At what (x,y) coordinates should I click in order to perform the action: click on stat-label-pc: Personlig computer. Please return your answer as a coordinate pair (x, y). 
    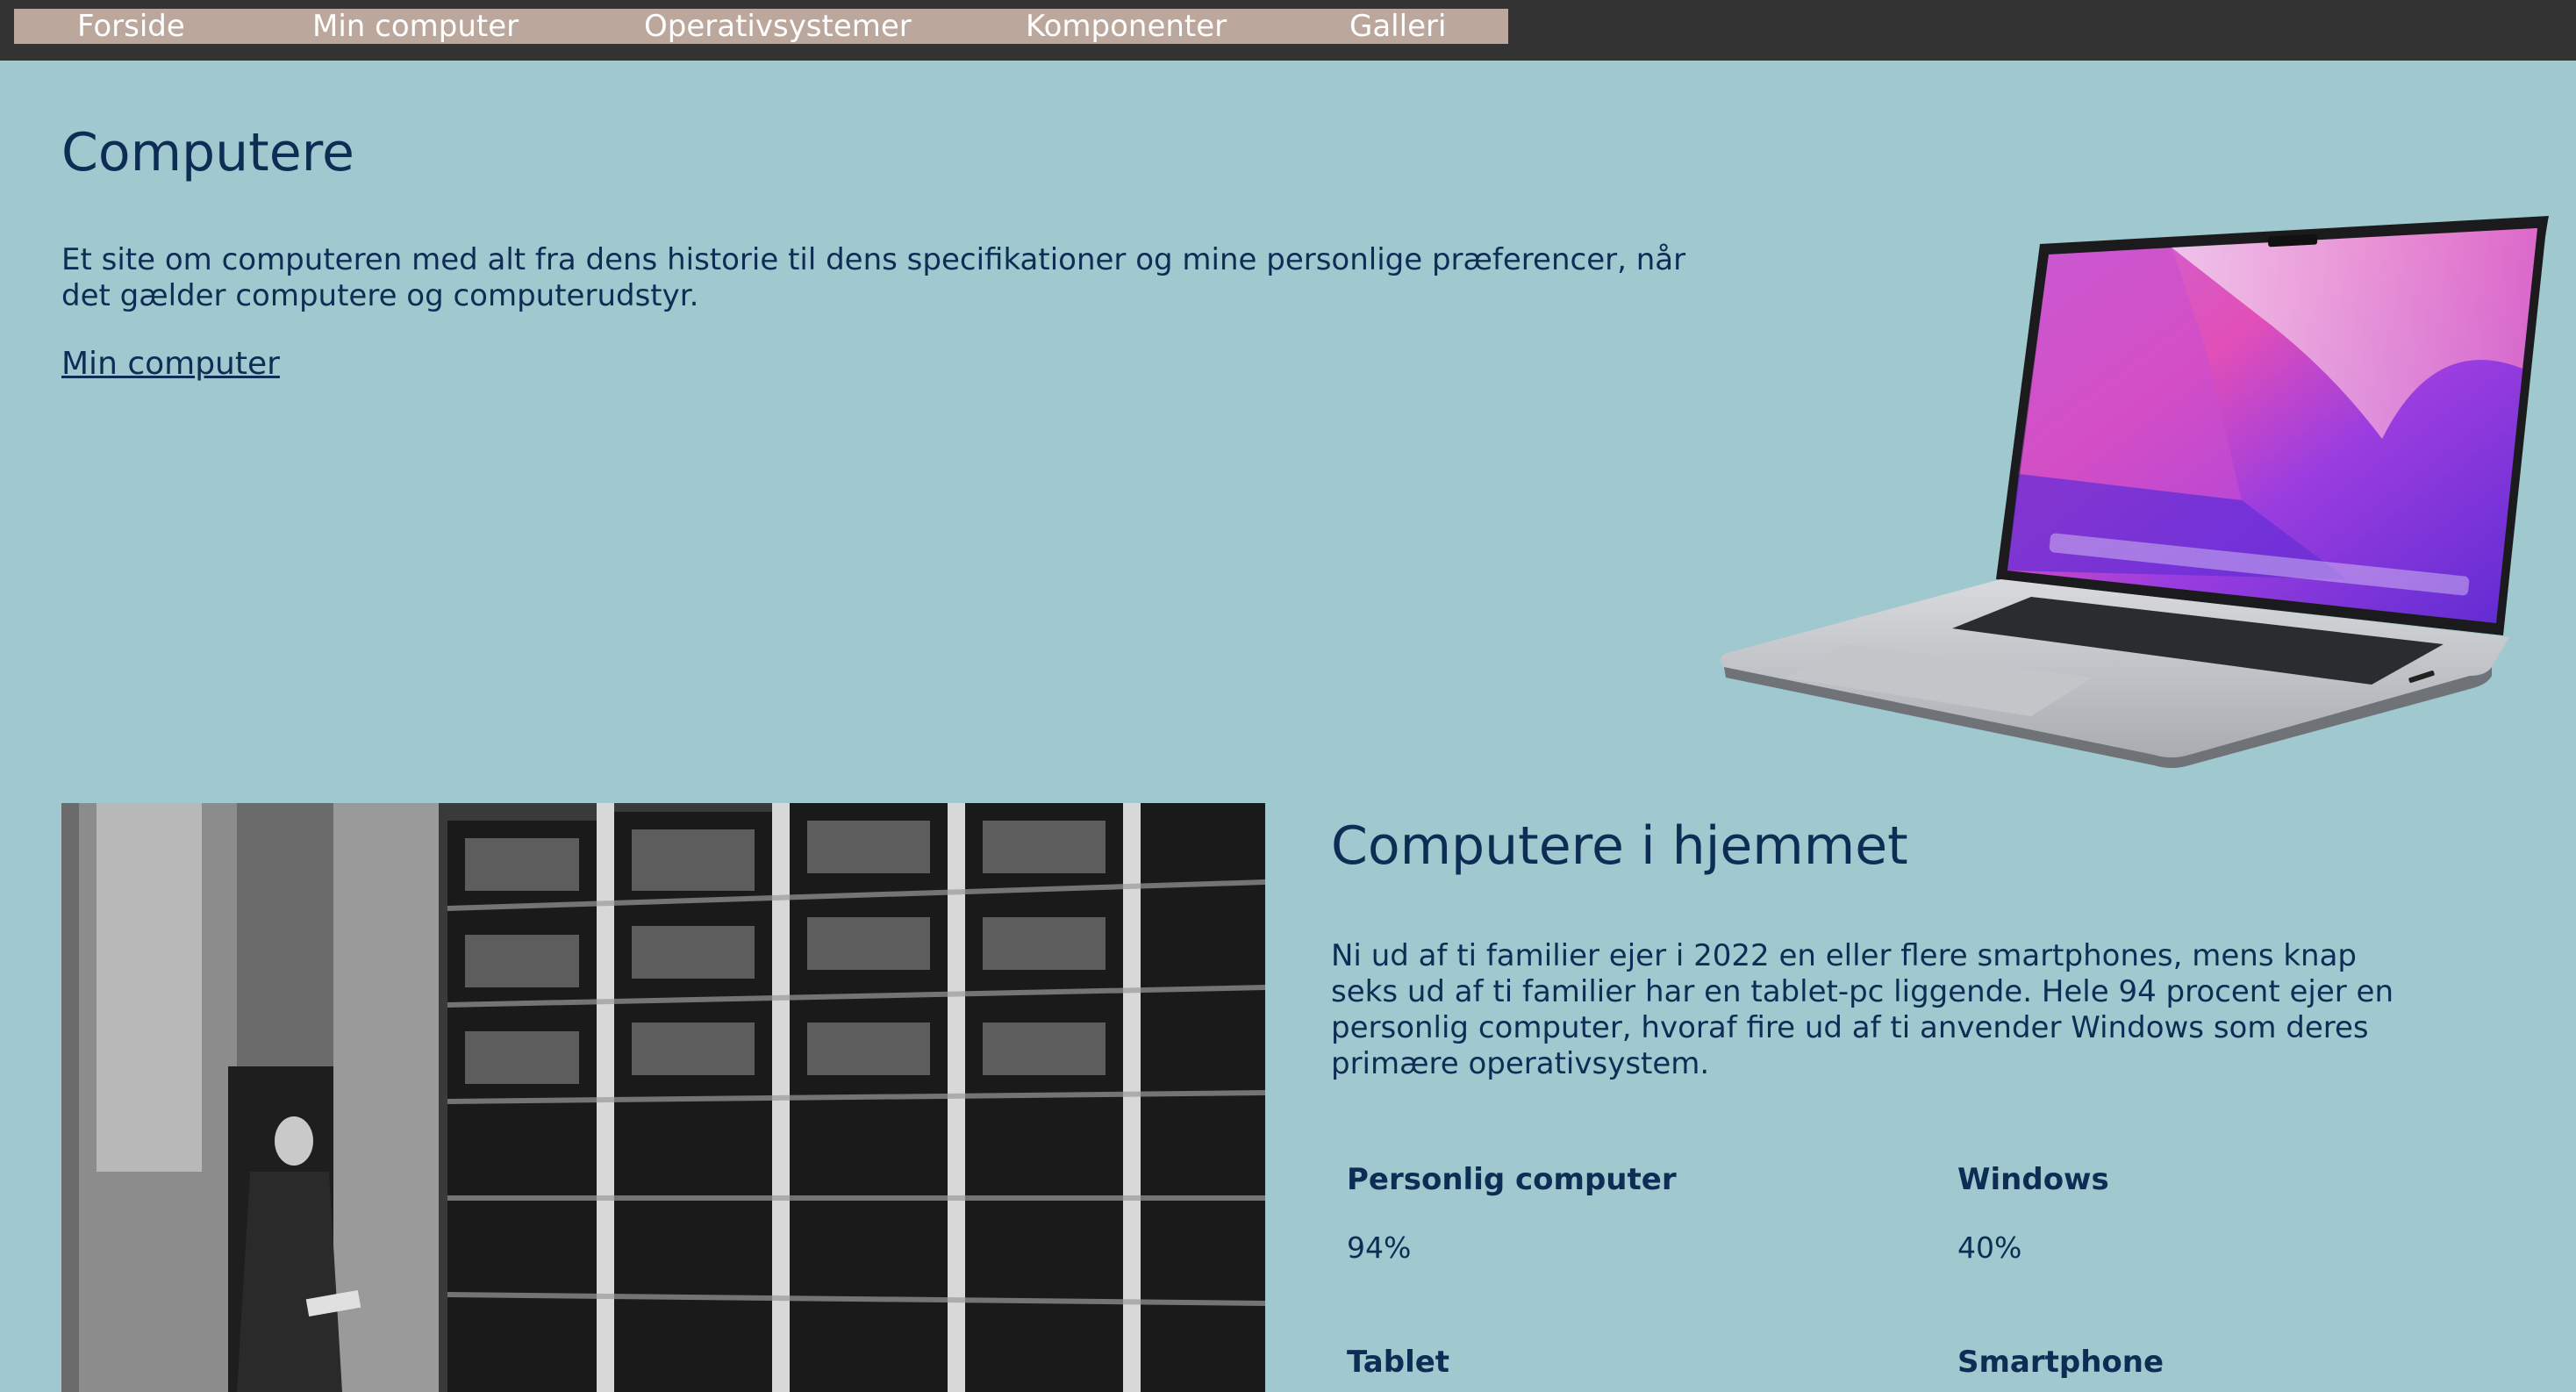
    Looking at the image, I should click on (1512, 1179).